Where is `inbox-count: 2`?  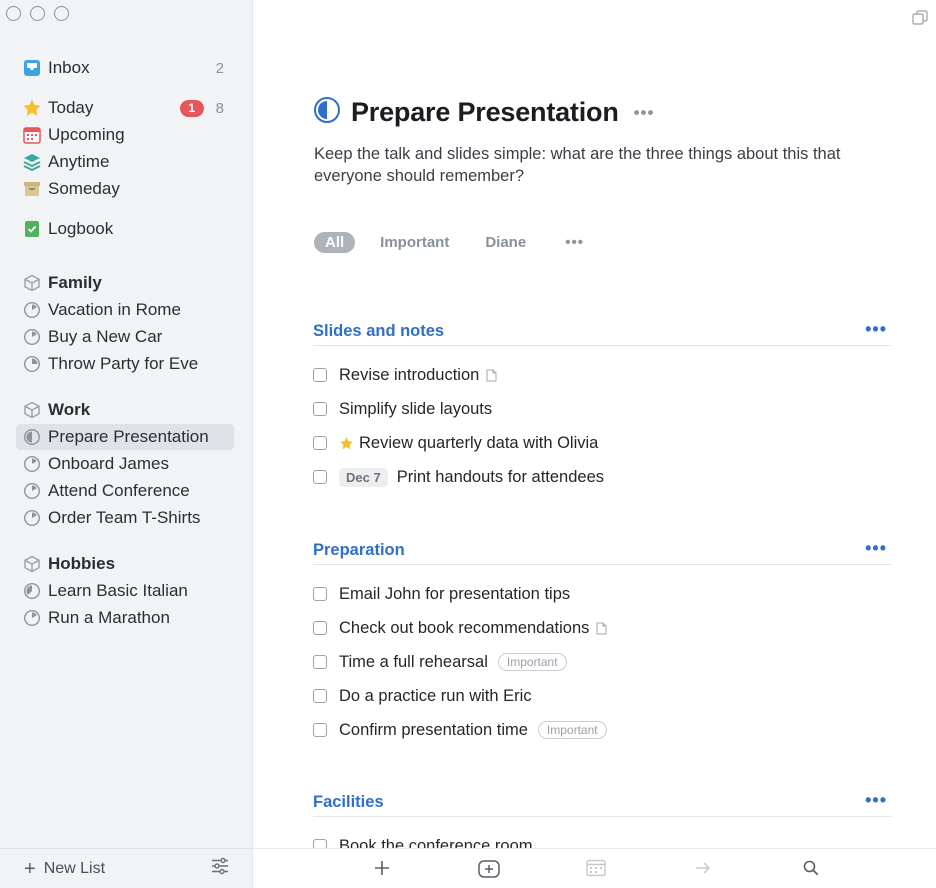
inbox-count: 2 is located at coordinates (219, 68).